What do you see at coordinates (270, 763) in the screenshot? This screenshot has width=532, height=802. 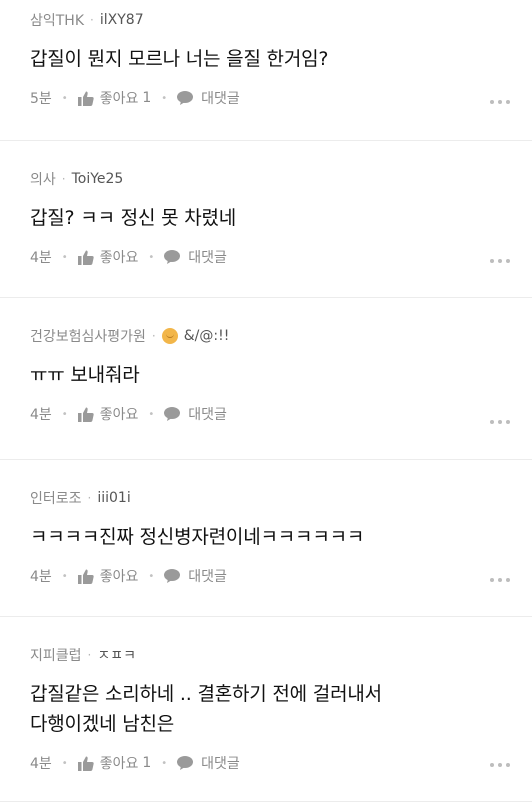 I see `comment-actions: 4분 • 좋아요 1 • 대댓글` at bounding box center [270, 763].